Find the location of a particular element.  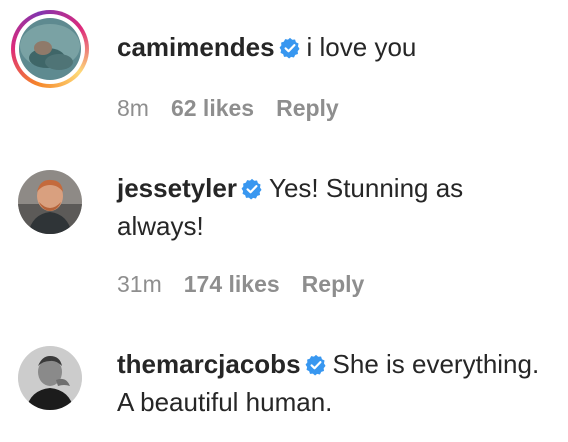

comment-username: camimendes is located at coordinates (196, 47).